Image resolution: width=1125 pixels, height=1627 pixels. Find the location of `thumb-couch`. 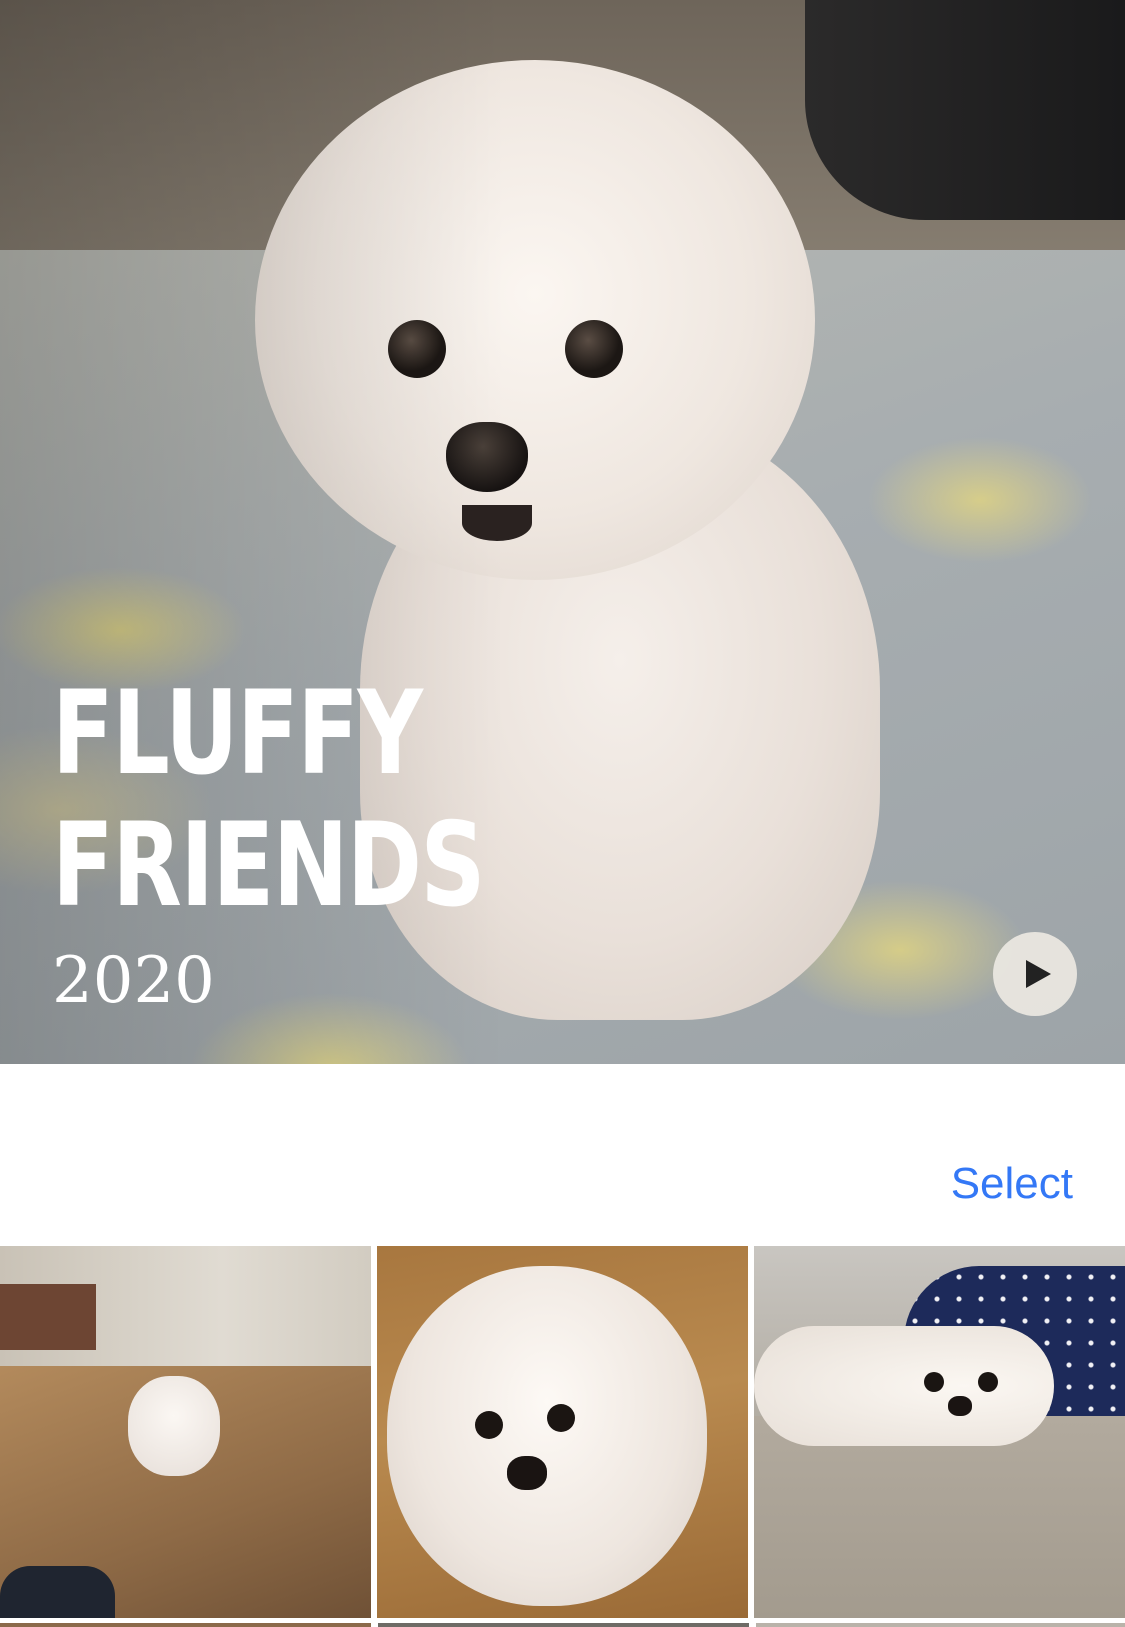

thumb-couch is located at coordinates (939, 1517).